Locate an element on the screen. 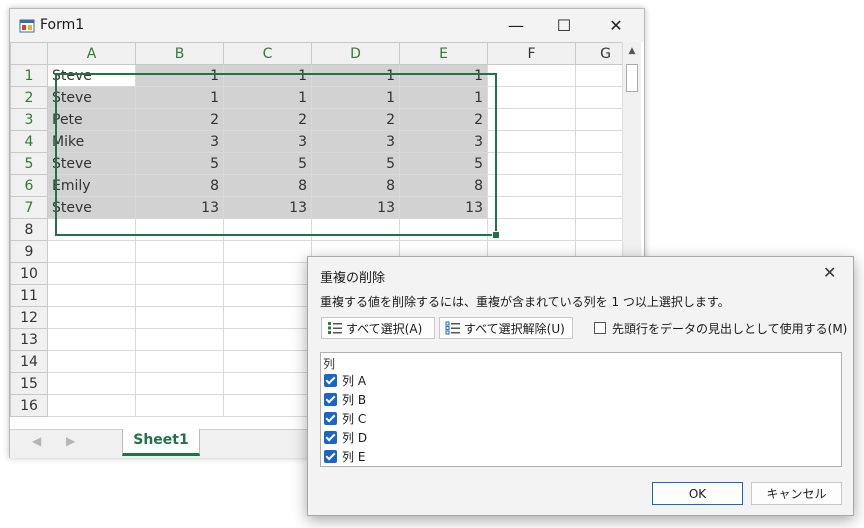  grid-cell: Emily is located at coordinates (91, 185).